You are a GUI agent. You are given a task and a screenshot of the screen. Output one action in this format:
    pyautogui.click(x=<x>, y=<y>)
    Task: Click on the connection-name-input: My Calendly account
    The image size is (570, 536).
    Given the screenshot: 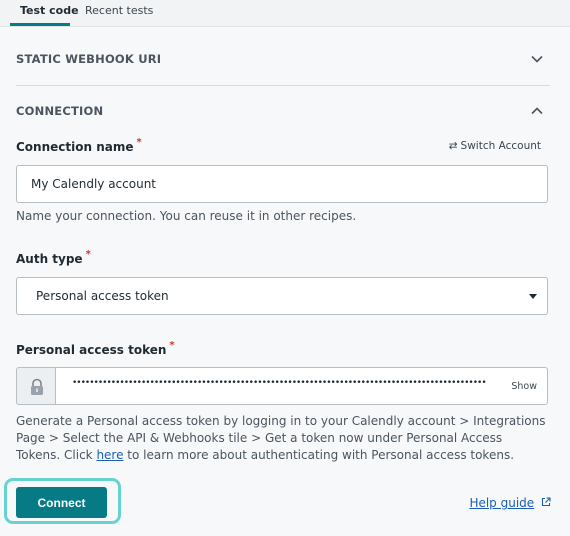 What is the action you would take?
    pyautogui.click(x=282, y=184)
    